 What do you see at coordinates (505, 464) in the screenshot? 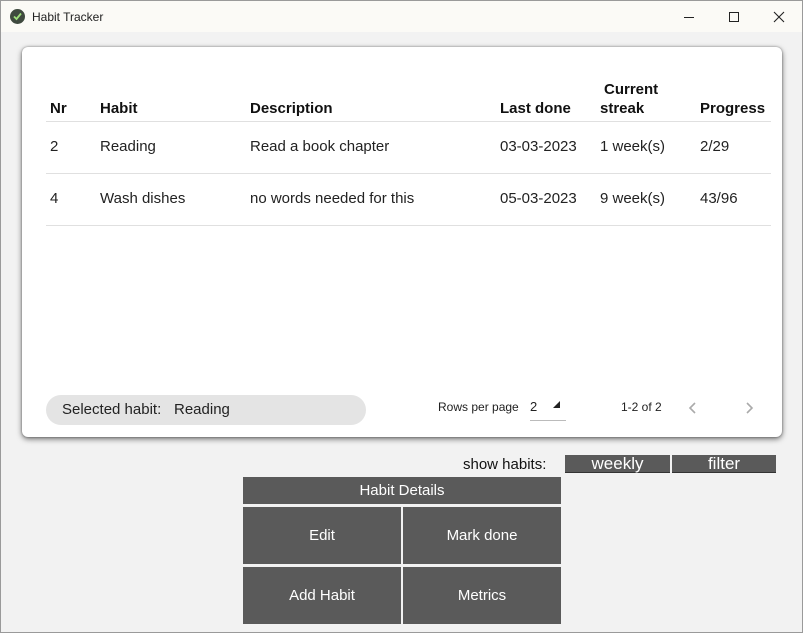
I see `show-habits-label: show habits:` at bounding box center [505, 464].